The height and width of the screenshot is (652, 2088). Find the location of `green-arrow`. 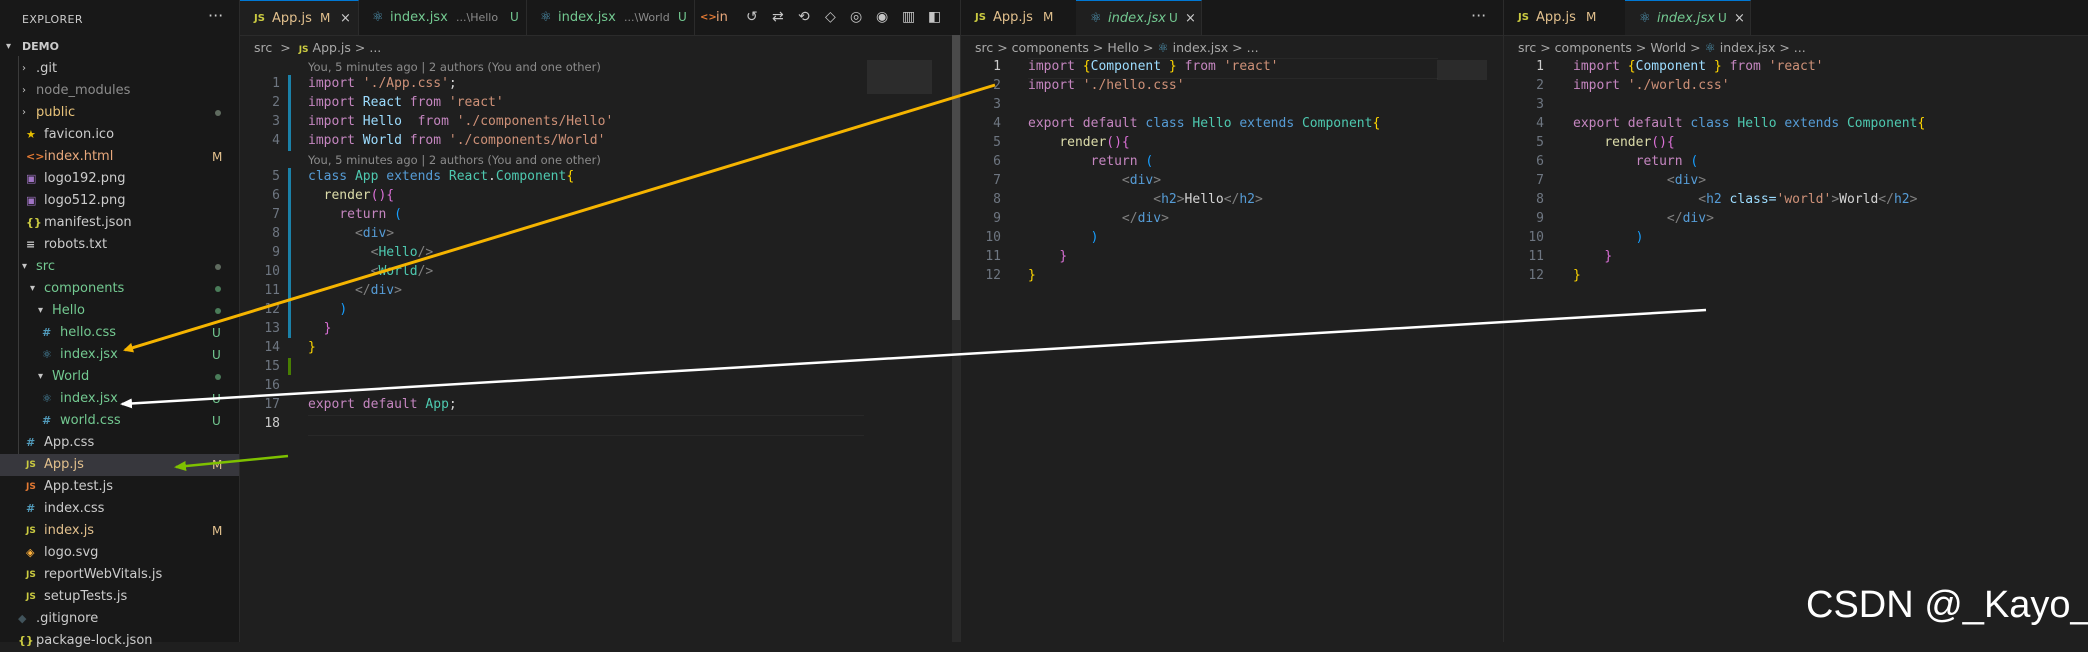

green-arrow is located at coordinates (231, 462).